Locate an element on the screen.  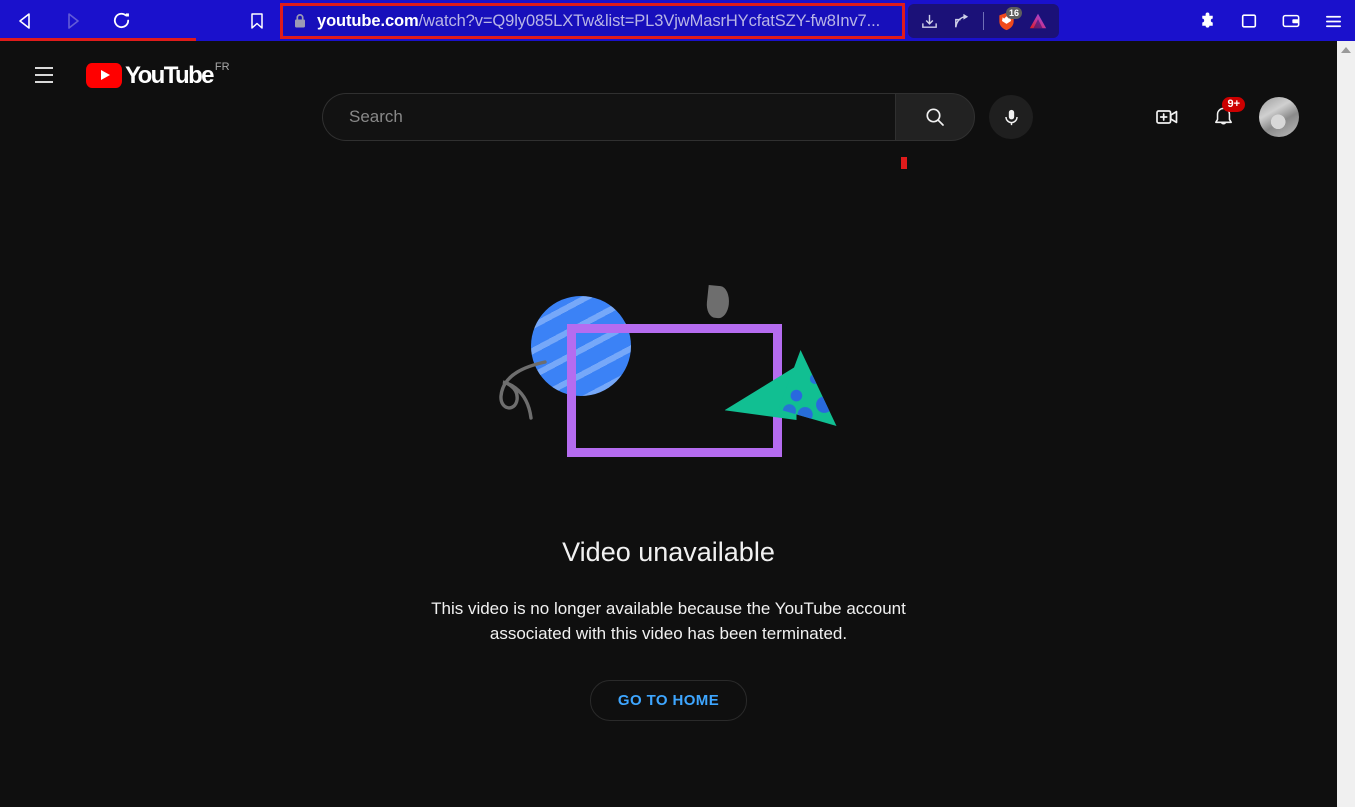
youtube-wordmark: YouTube is located at coordinates (170, 75).